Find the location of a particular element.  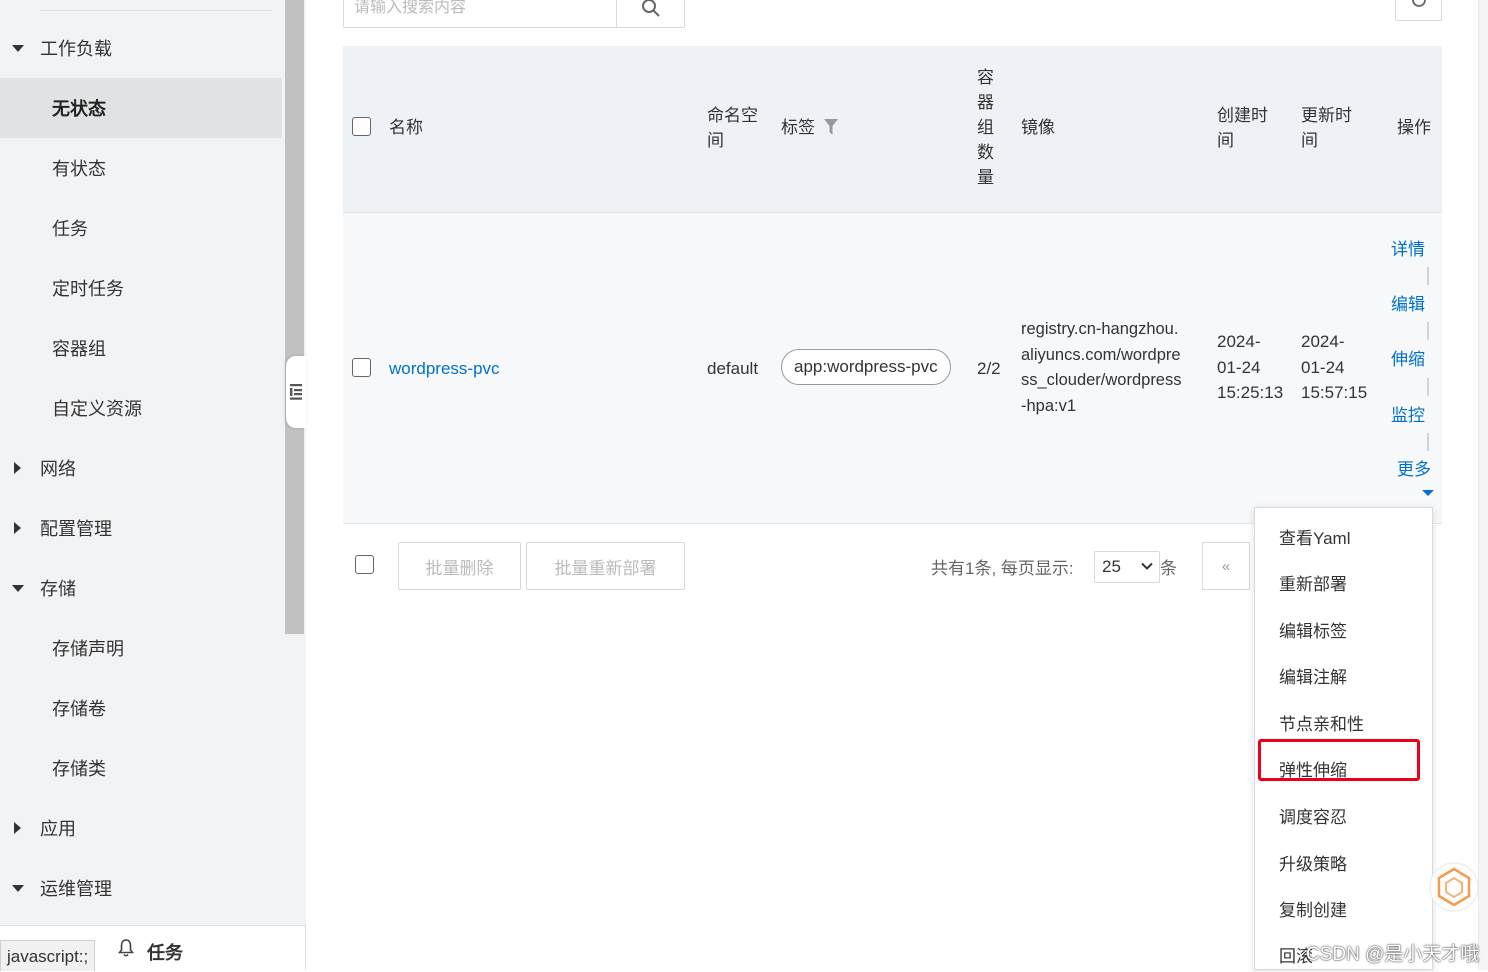

batch-redeploy-button: 批量重新部署 is located at coordinates (605, 566).